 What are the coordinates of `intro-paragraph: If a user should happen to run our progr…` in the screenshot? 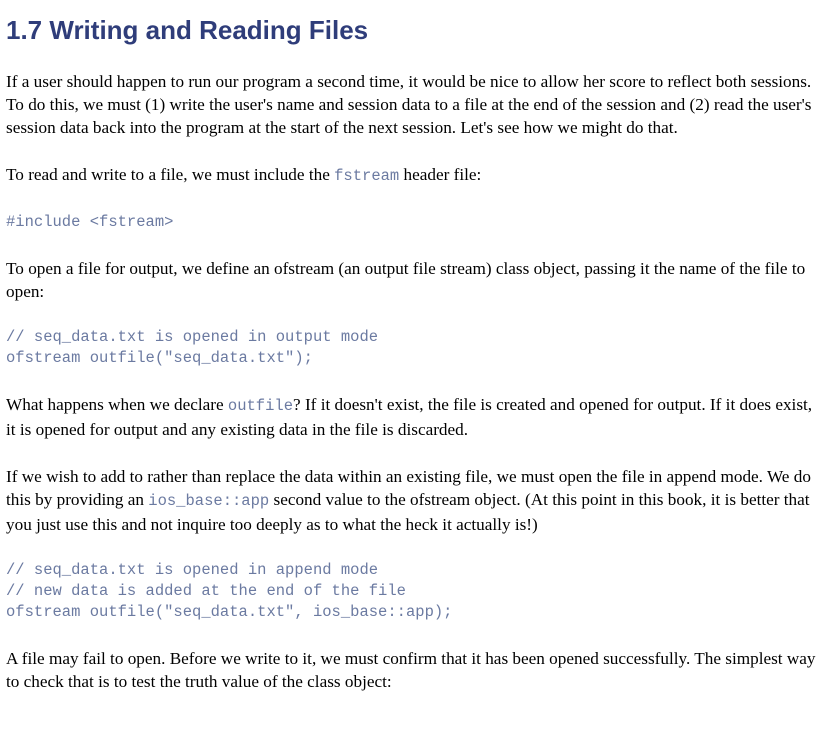 It's located at (409, 104).